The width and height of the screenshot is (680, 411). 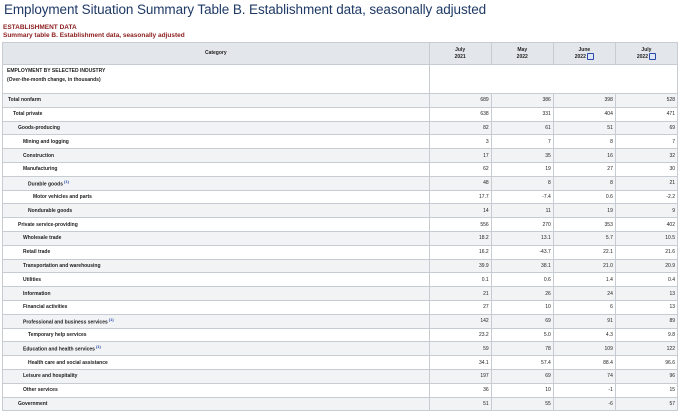 I want to click on value-cell: 7, so click(x=522, y=142).